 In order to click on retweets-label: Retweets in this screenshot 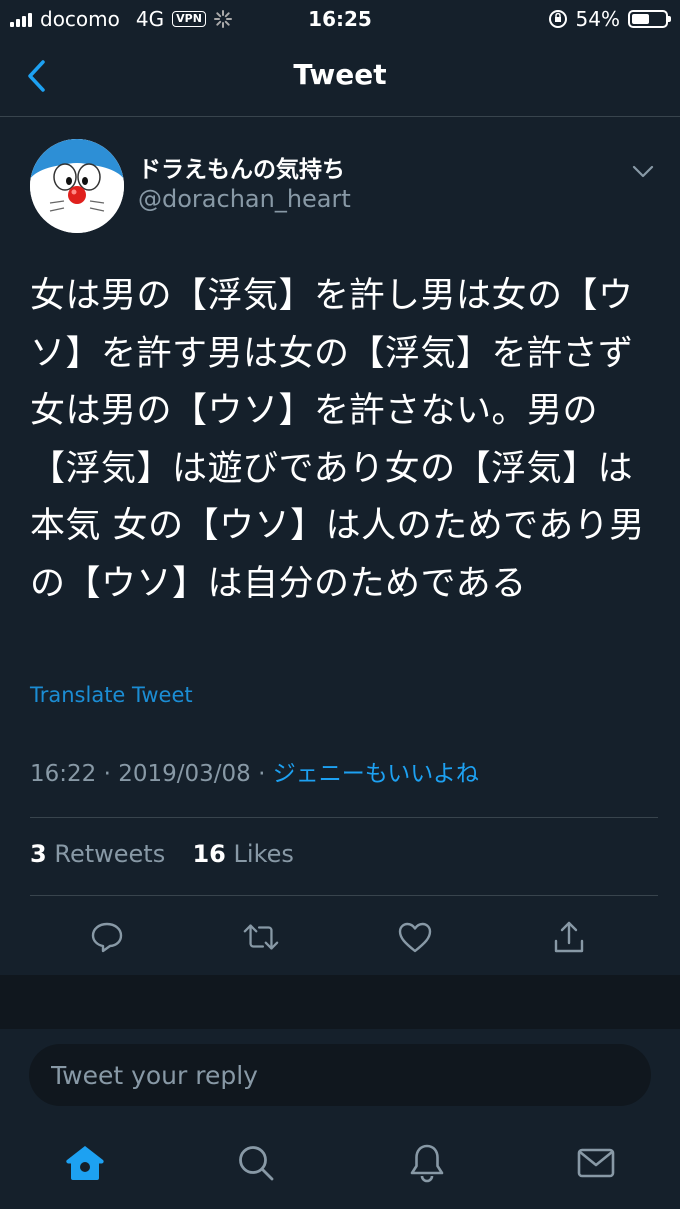, I will do `click(110, 854)`.